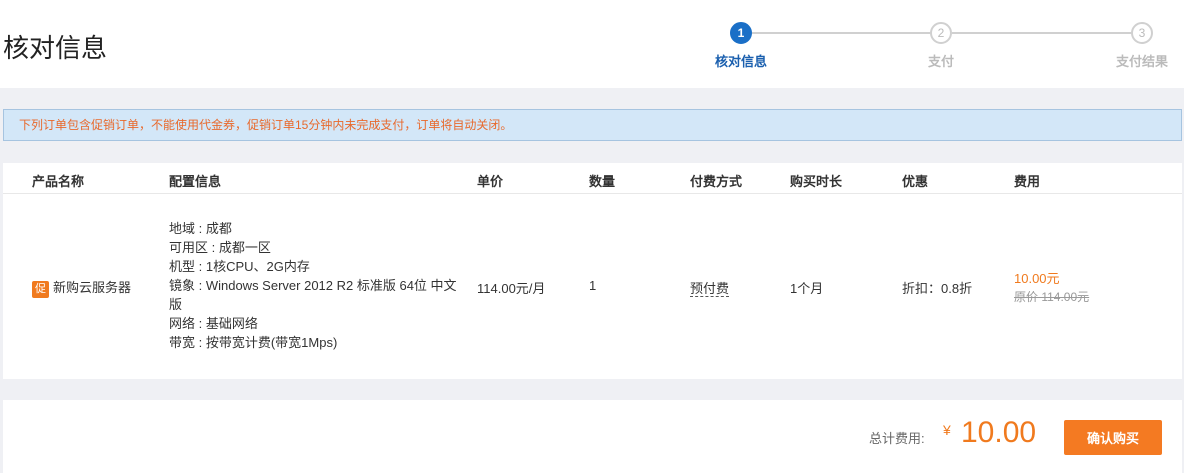 This screenshot has width=1184, height=473. What do you see at coordinates (897, 438) in the screenshot?
I see `total-label: 总计费用:` at bounding box center [897, 438].